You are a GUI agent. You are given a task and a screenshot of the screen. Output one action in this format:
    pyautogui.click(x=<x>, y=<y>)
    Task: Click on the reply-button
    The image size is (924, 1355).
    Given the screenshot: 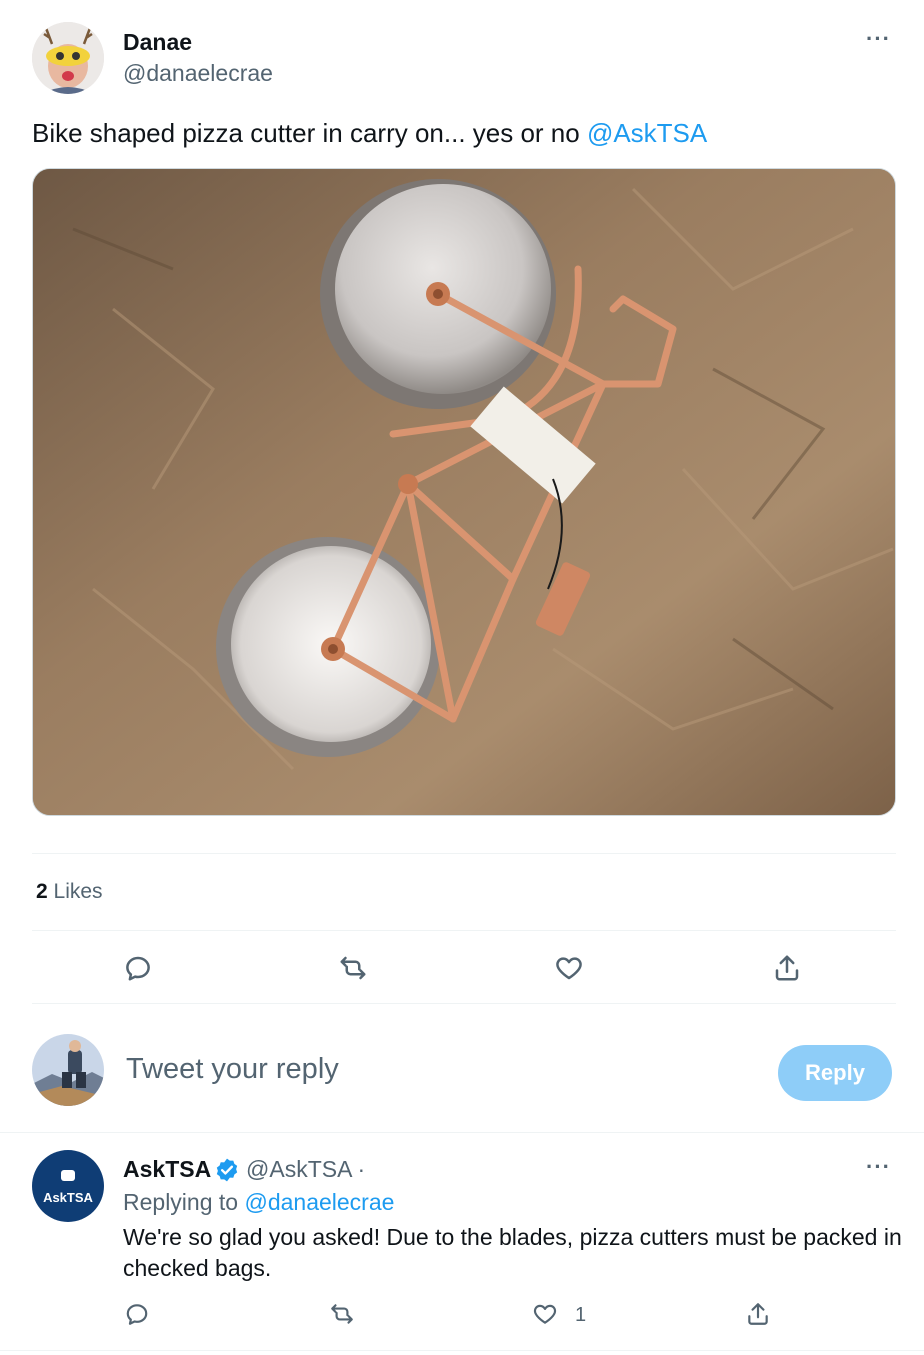 What is the action you would take?
    pyautogui.click(x=138, y=968)
    